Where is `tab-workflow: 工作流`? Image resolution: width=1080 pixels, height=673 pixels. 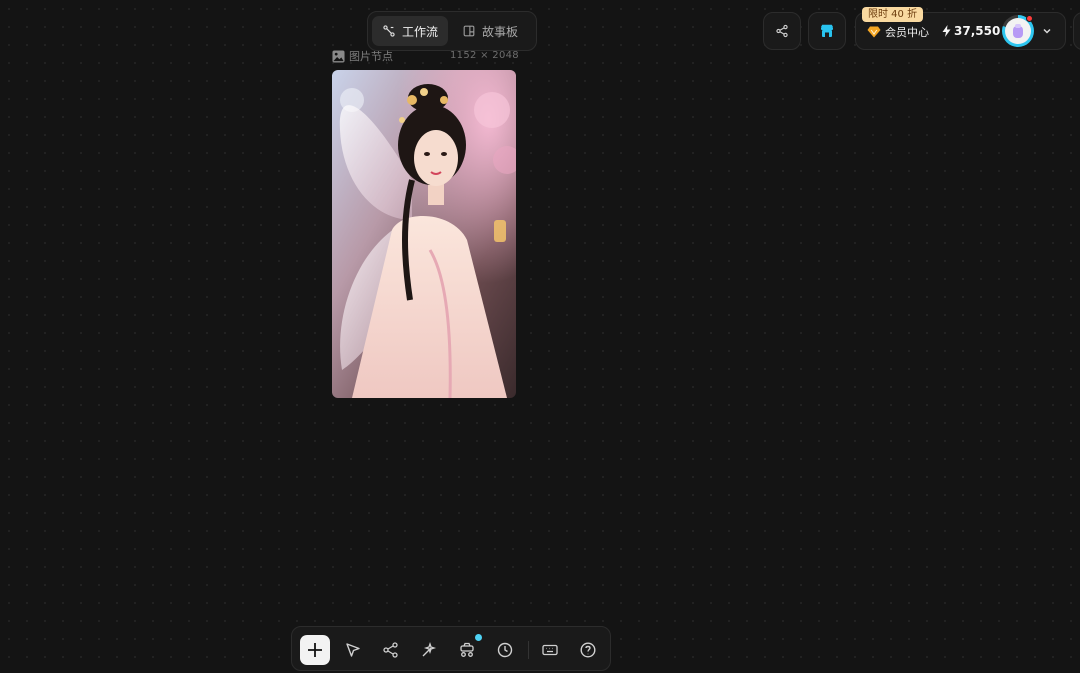 tab-workflow: 工作流 is located at coordinates (410, 31).